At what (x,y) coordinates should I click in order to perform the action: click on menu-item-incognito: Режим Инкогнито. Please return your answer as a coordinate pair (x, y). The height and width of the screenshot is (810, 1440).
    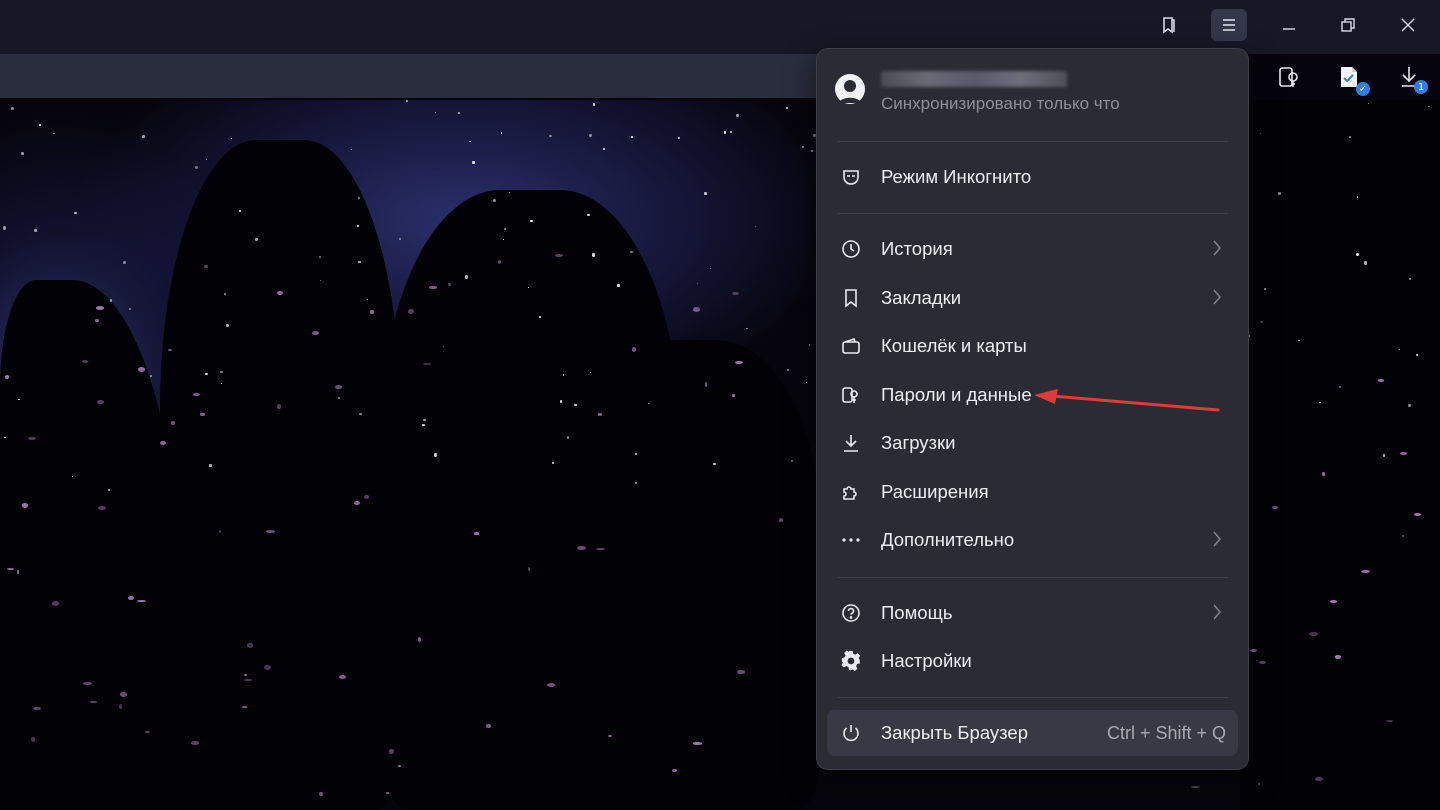
    Looking at the image, I should click on (1032, 177).